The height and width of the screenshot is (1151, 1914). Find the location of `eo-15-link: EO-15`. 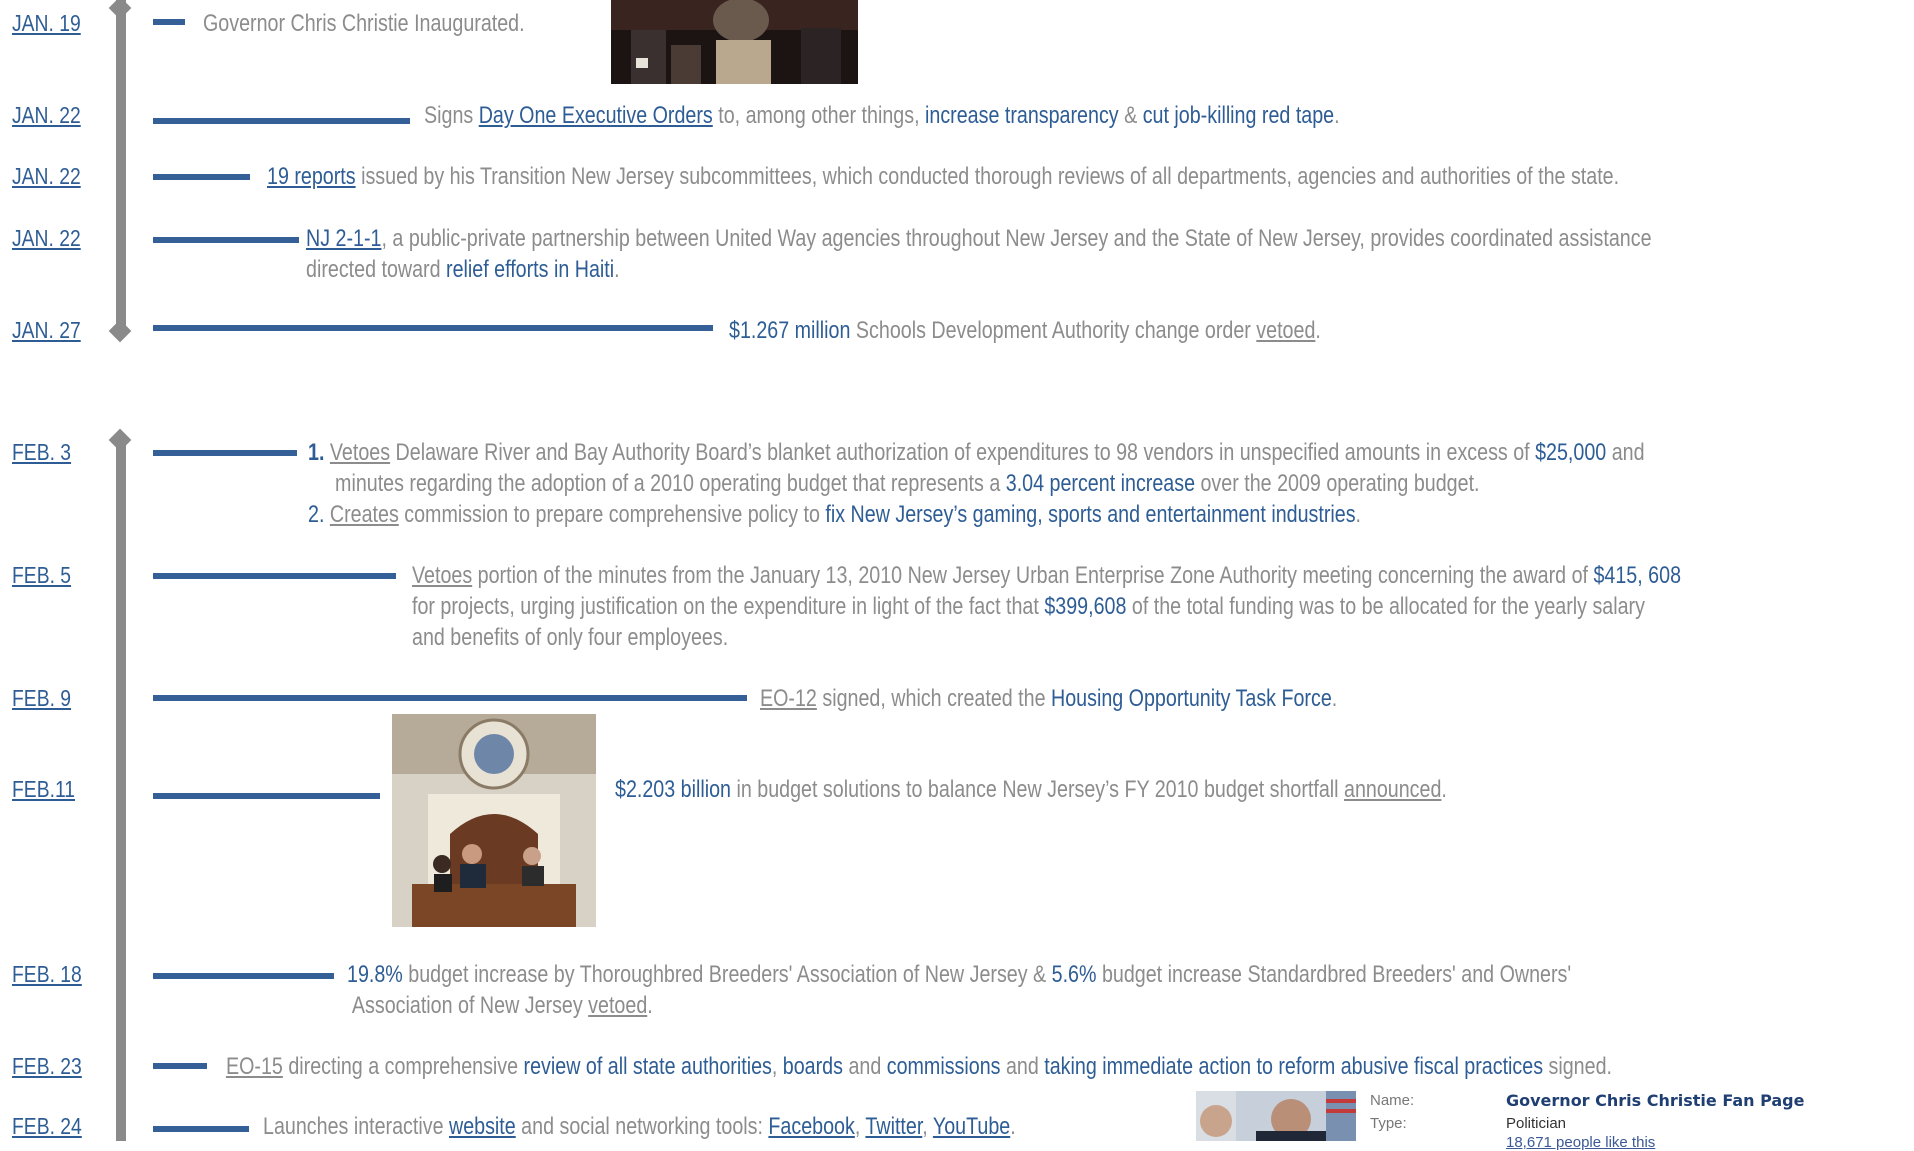

eo-15-link: EO-15 is located at coordinates (254, 1066).